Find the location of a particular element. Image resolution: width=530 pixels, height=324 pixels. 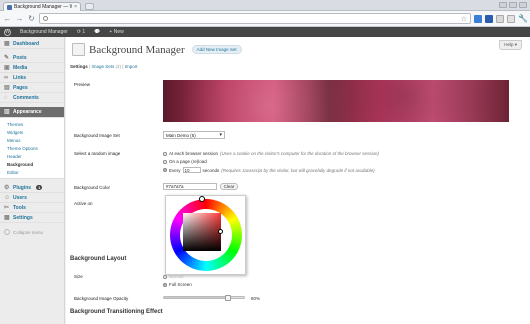

saturation-lightness-square is located at coordinates (202, 232).